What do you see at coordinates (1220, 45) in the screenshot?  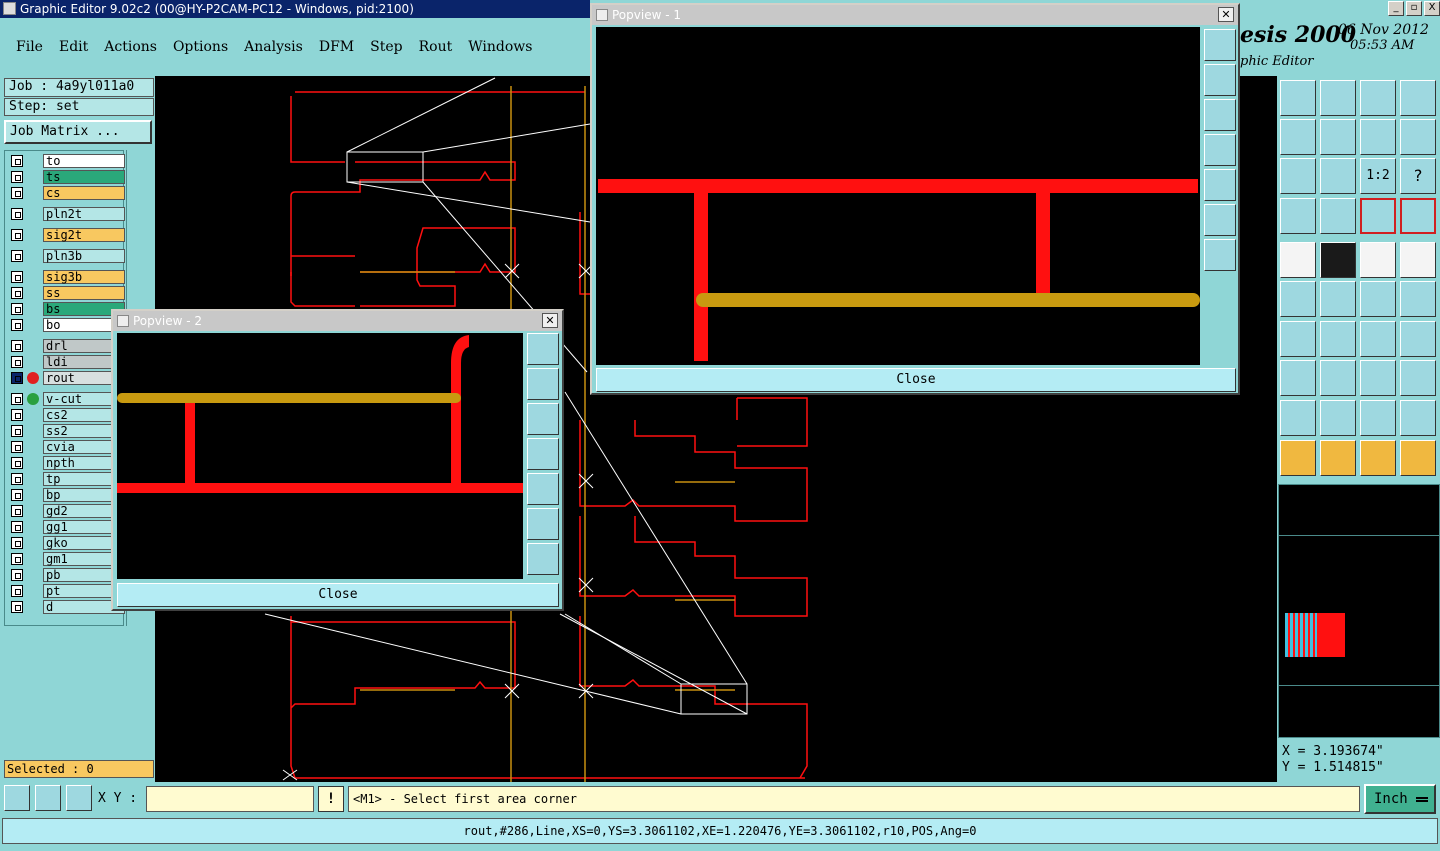 I see `pv1-zoom-icon` at bounding box center [1220, 45].